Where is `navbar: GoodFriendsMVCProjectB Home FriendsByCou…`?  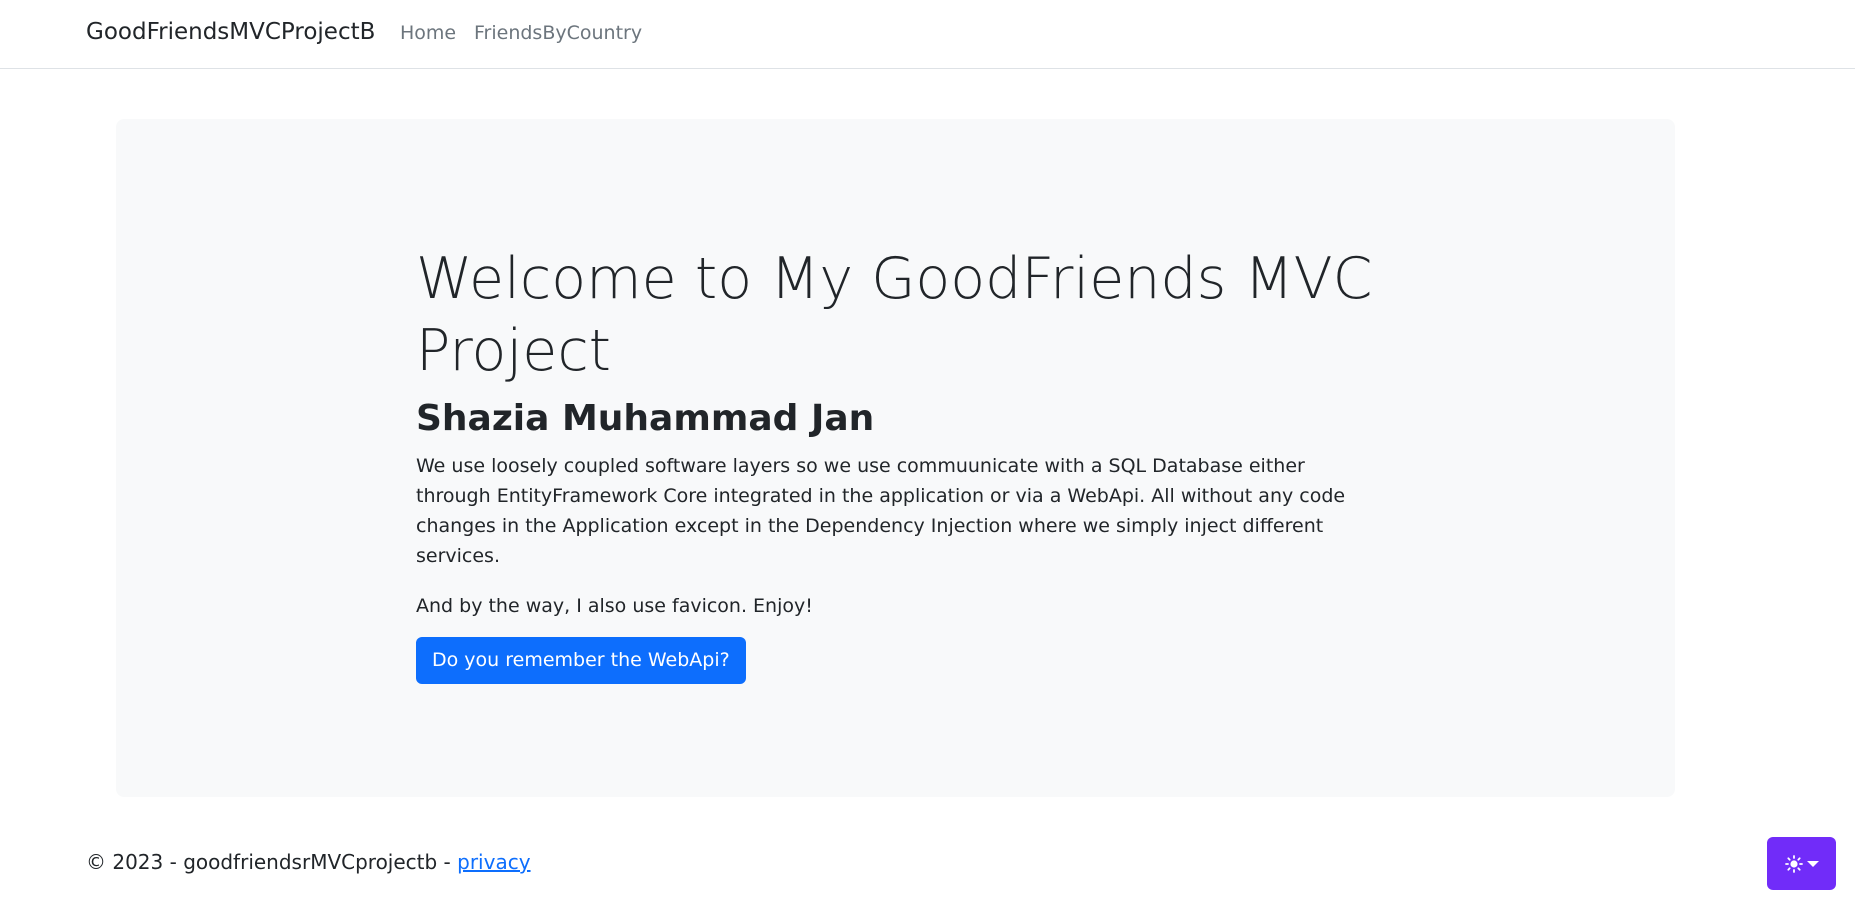 navbar: GoodFriendsMVCProjectB Home FriendsByCou… is located at coordinates (927, 34).